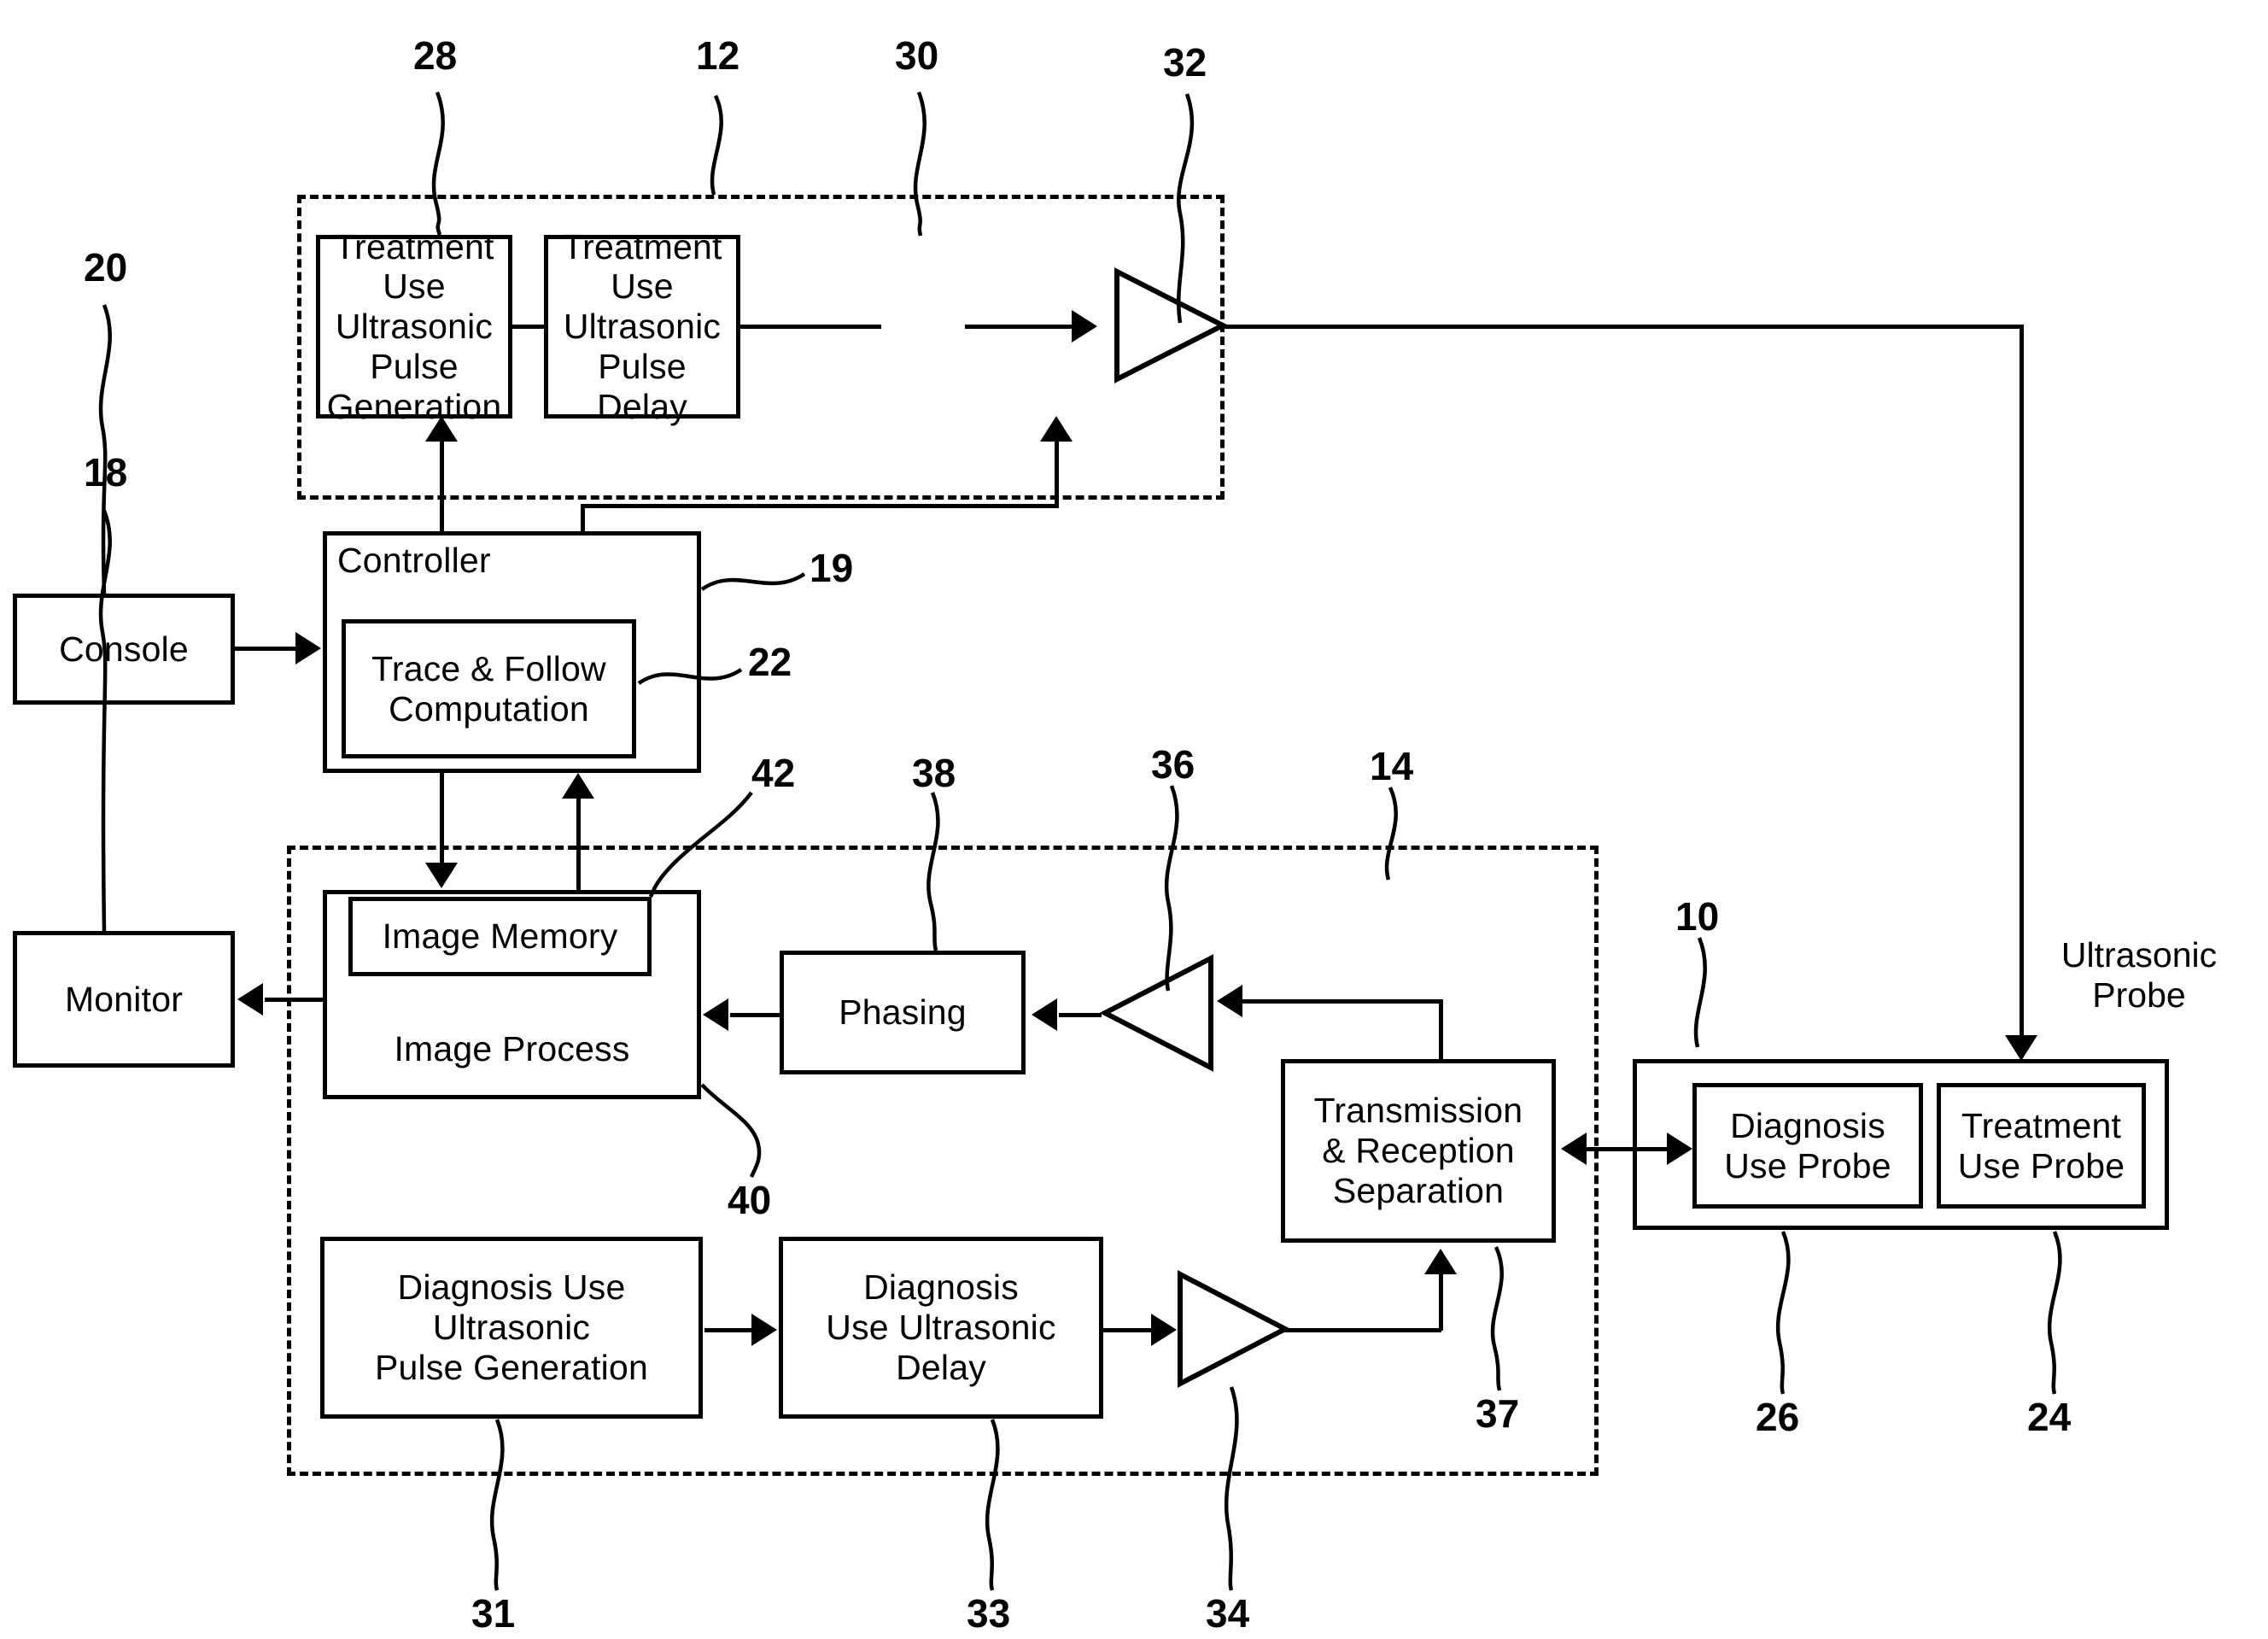 The width and height of the screenshot is (2268, 1639). What do you see at coordinates (1164, 1330) in the screenshot?
I see `arrowhead-diagdelay-to-txamp` at bounding box center [1164, 1330].